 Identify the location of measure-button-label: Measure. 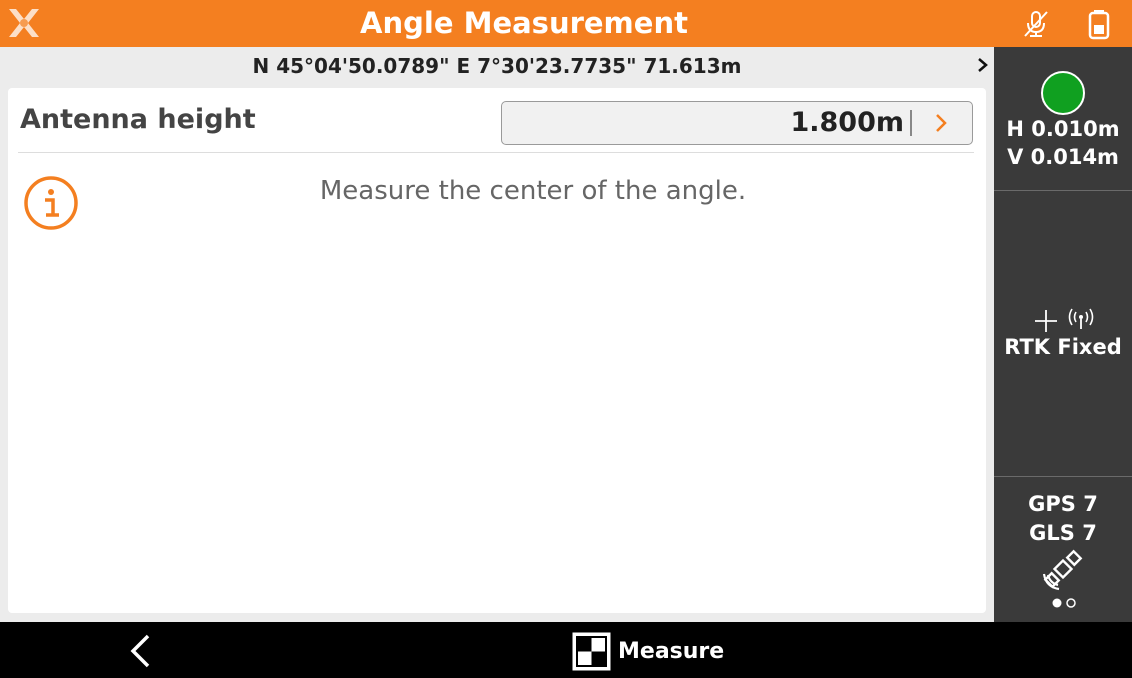
(671, 651).